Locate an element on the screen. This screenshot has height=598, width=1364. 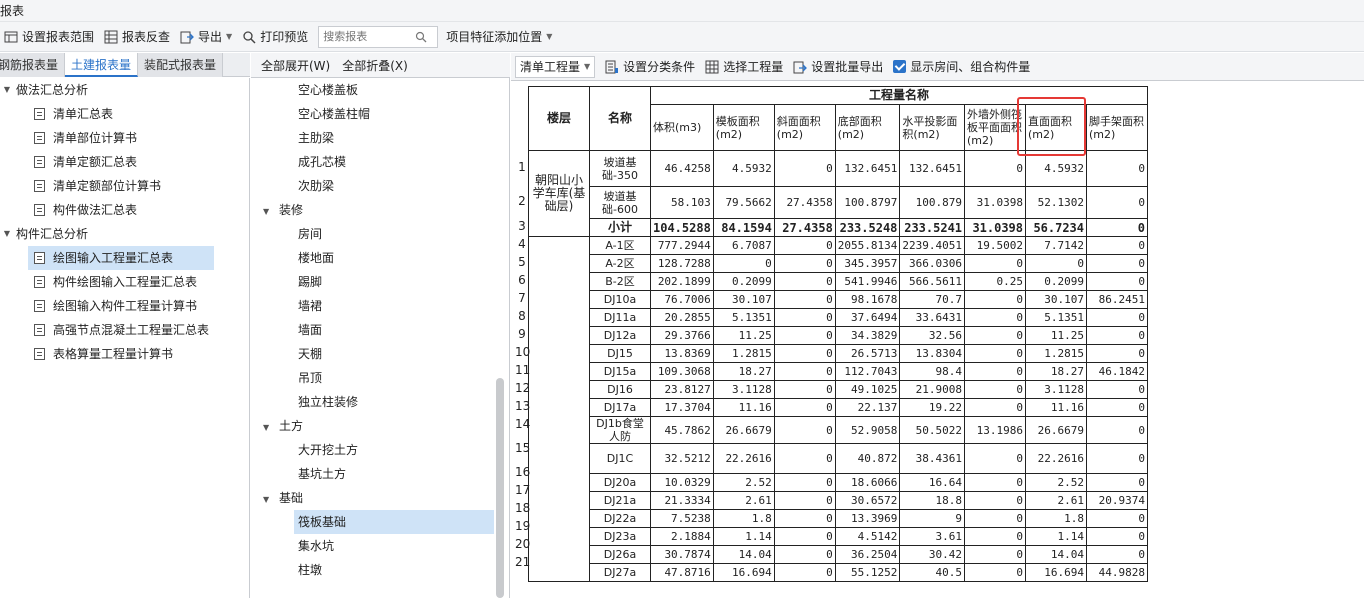
quantity-mode-select: 清单工程量 ▼ is located at coordinates (555, 66).